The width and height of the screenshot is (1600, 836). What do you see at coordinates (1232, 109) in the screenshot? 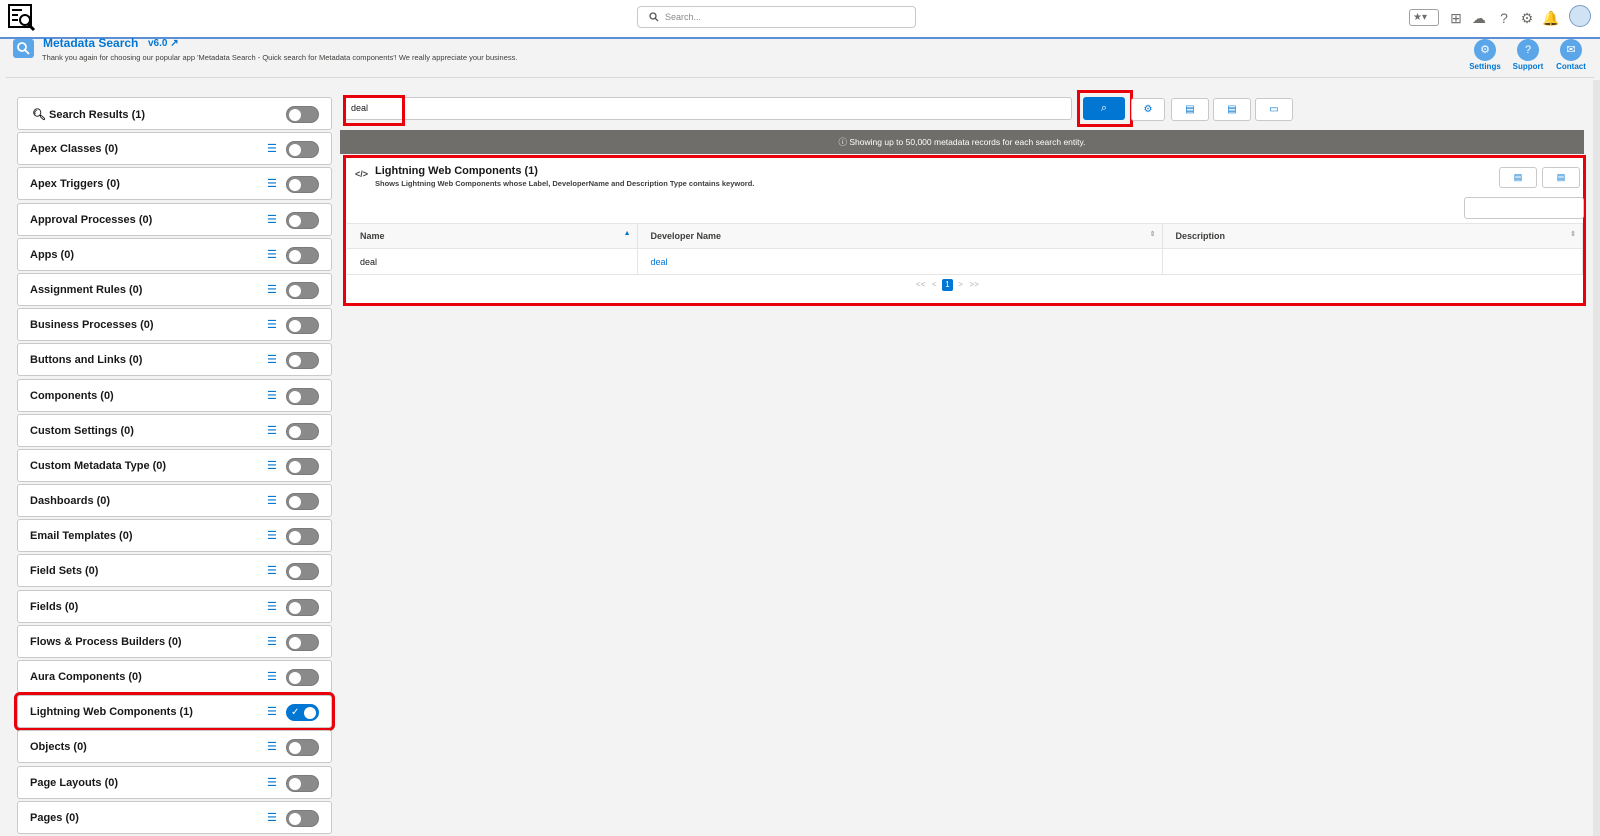
I see `export-xls-button: ▤` at bounding box center [1232, 109].